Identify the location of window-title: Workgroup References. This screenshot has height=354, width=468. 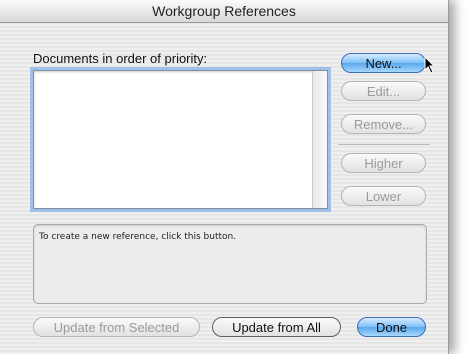
(224, 11).